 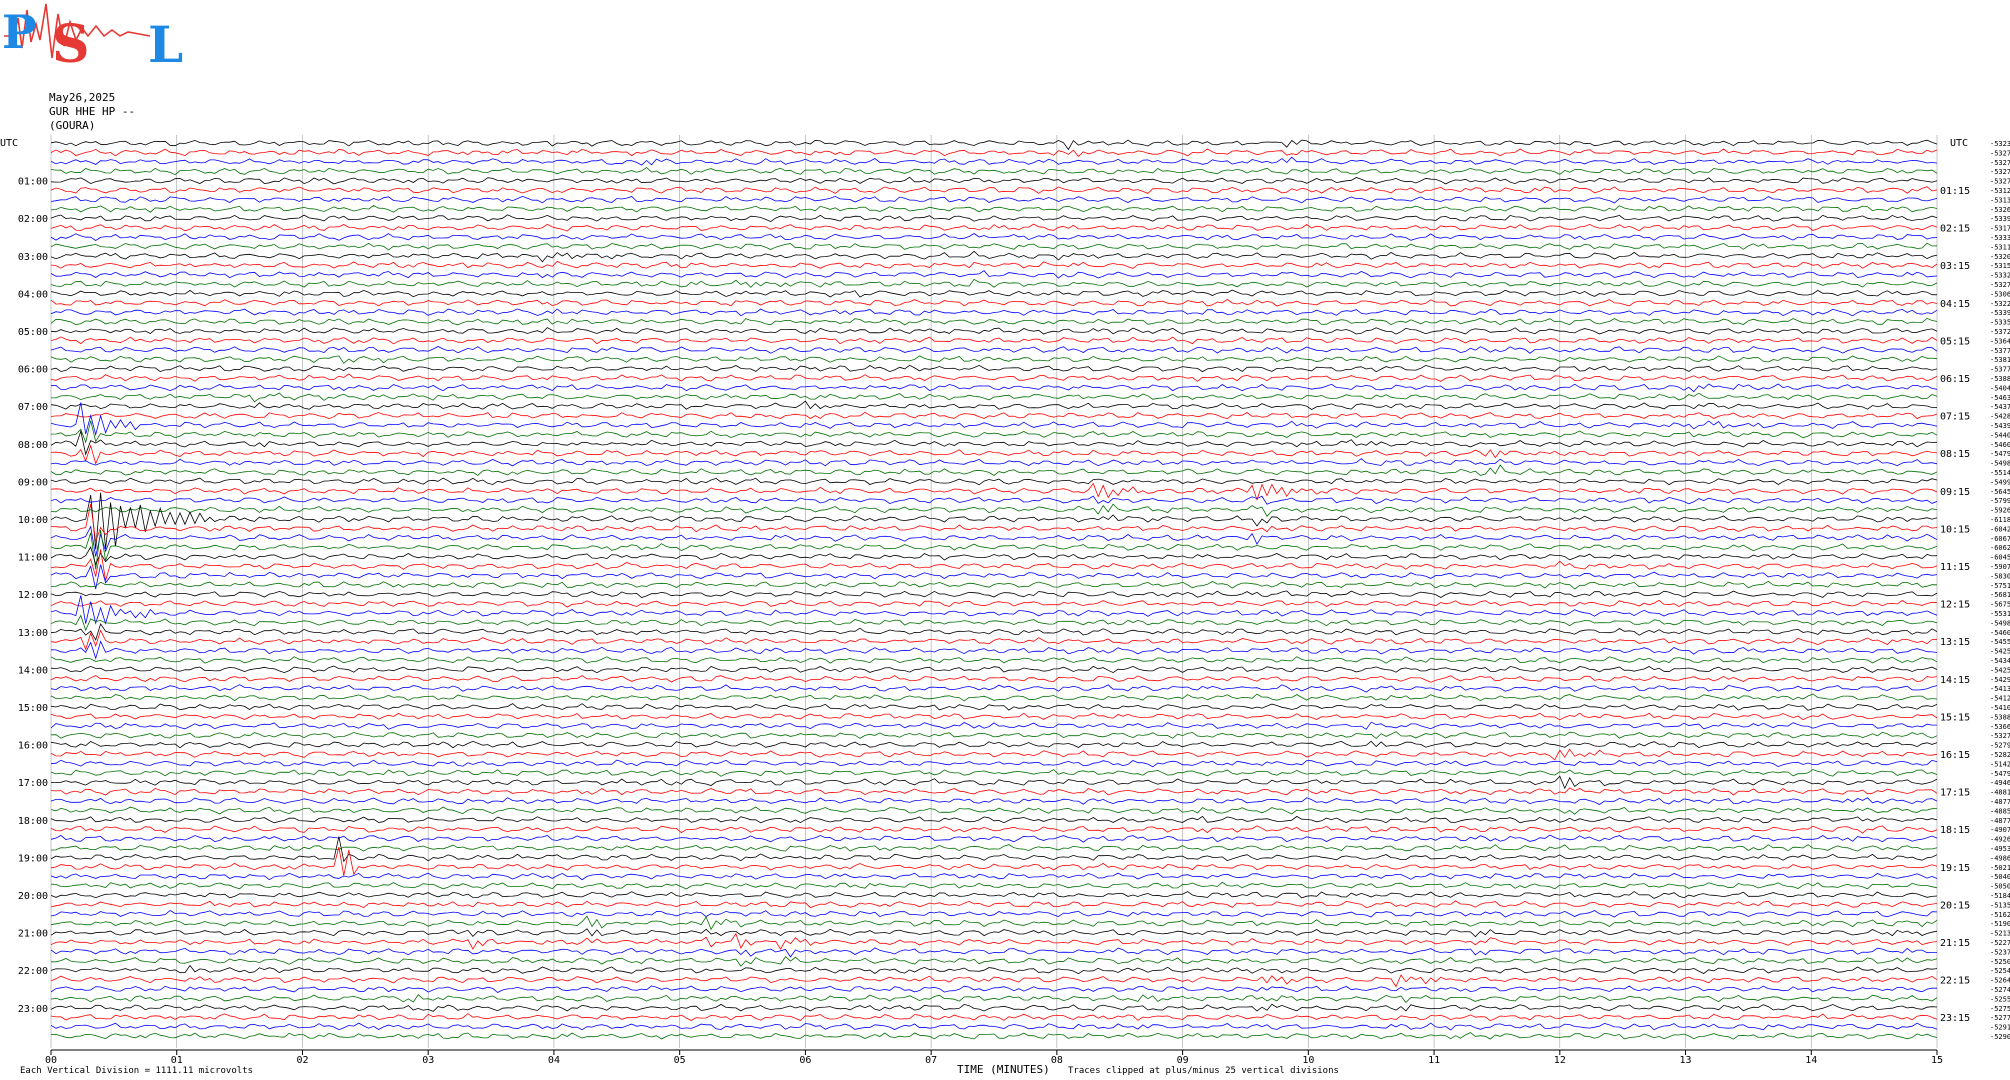 What do you see at coordinates (33, 821) in the screenshot?
I see `left-hour-label: 18:00` at bounding box center [33, 821].